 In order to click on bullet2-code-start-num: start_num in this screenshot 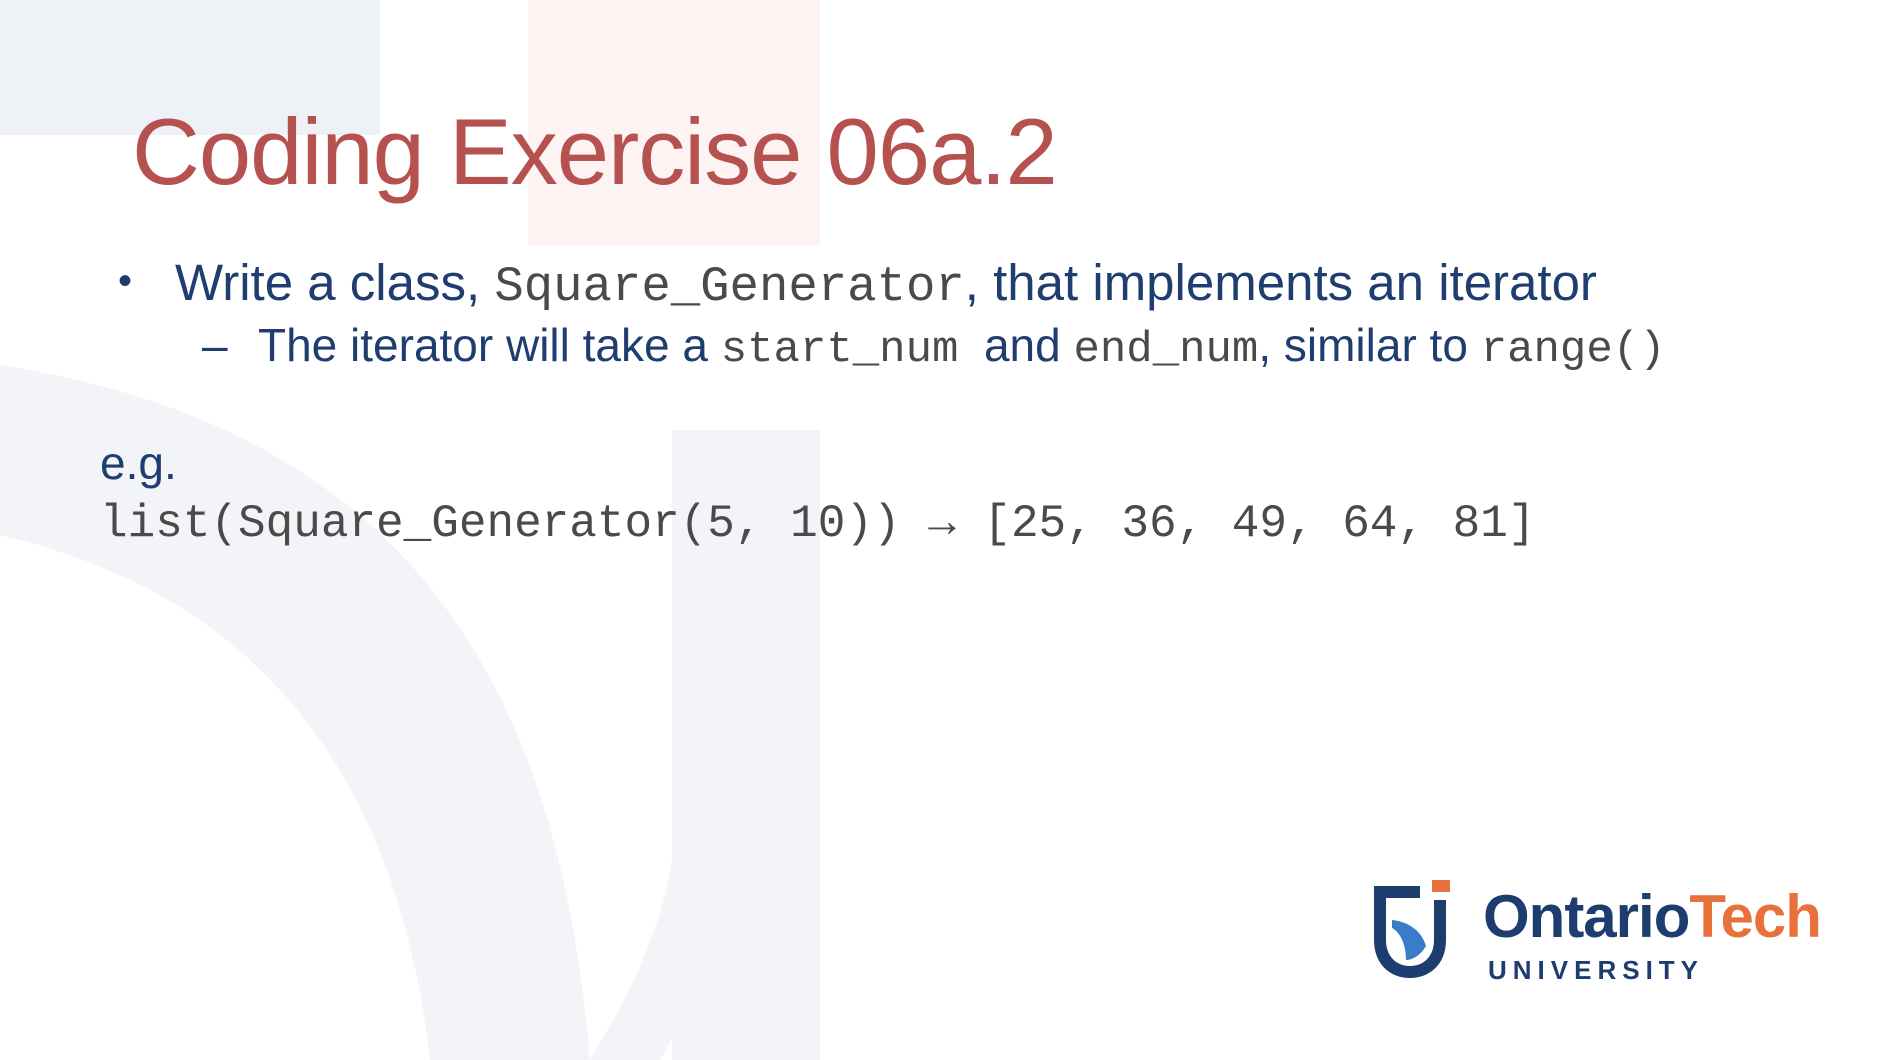, I will do `click(839, 350)`.